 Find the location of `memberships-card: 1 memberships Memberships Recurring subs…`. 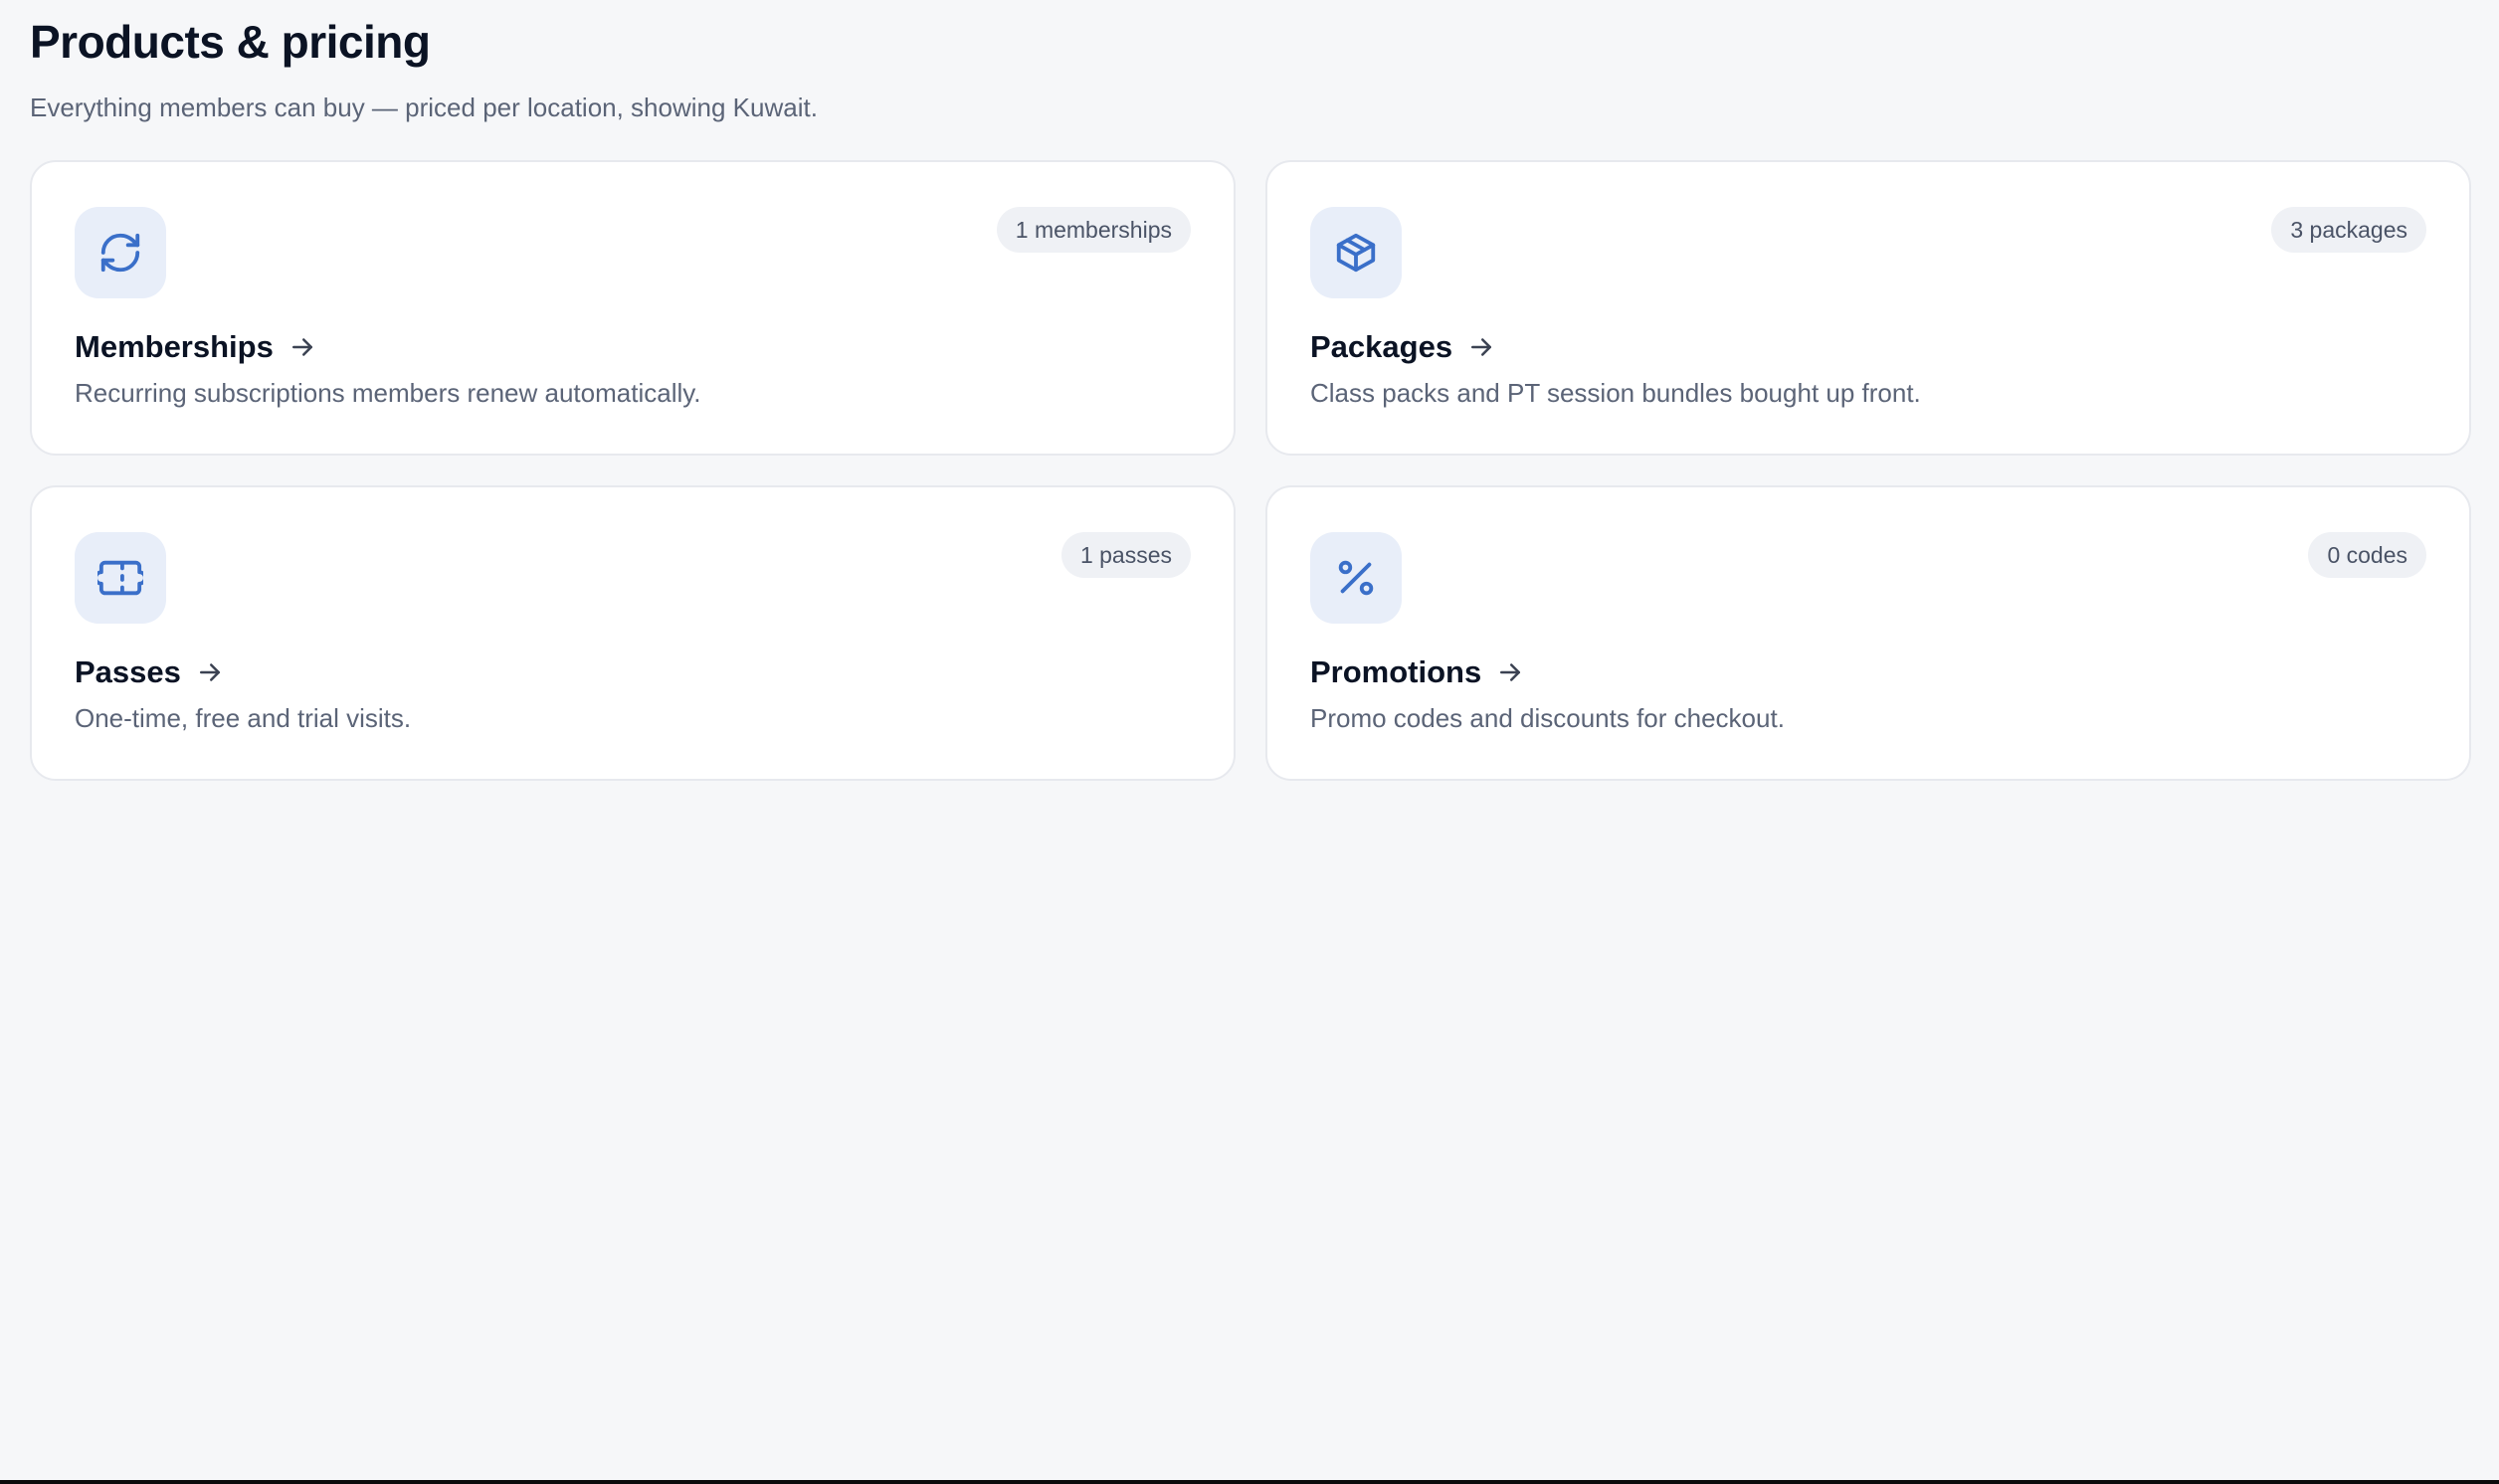

memberships-card: 1 memberships Memberships Recurring subs… is located at coordinates (633, 308).